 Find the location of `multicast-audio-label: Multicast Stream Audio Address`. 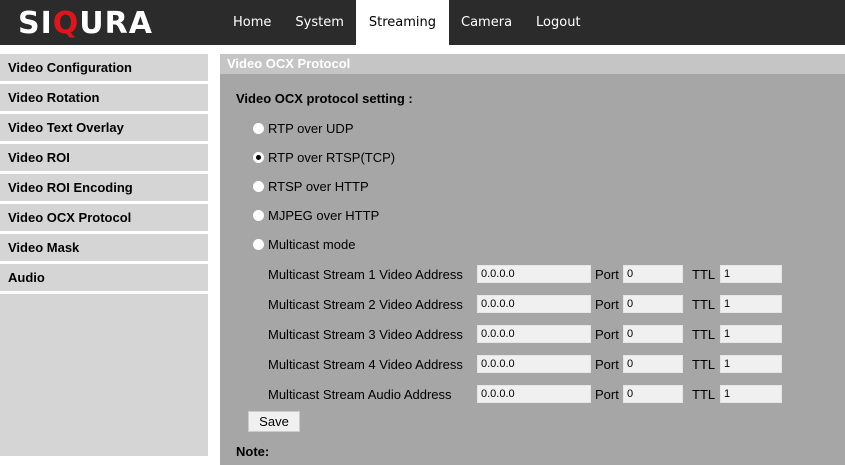

multicast-audio-label: Multicast Stream Audio Address is located at coordinates (360, 394).